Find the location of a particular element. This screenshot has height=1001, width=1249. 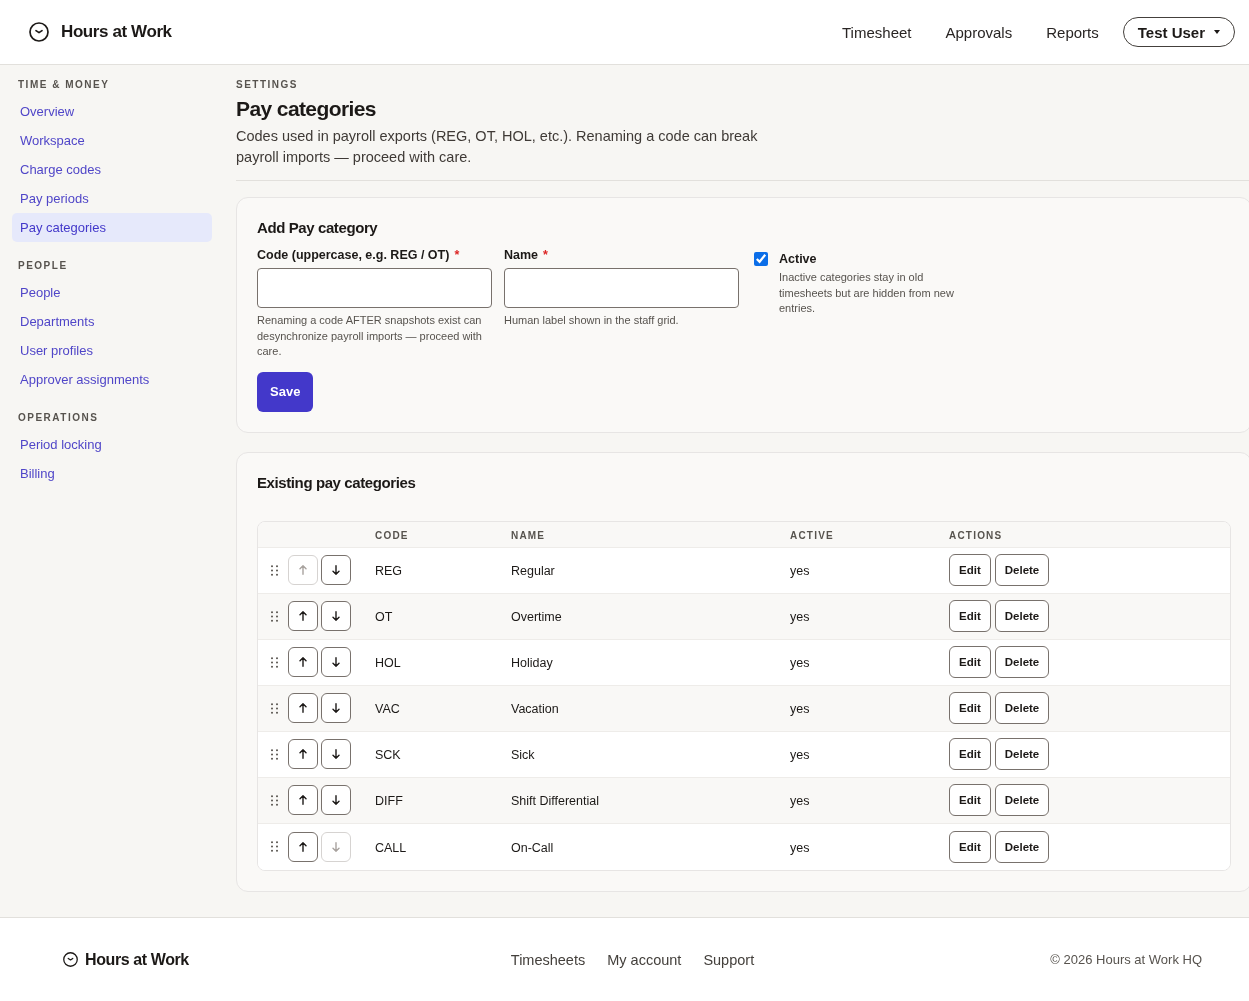

field-label: Code (uppercase, e.g. REG / OT) is located at coordinates (353, 255).